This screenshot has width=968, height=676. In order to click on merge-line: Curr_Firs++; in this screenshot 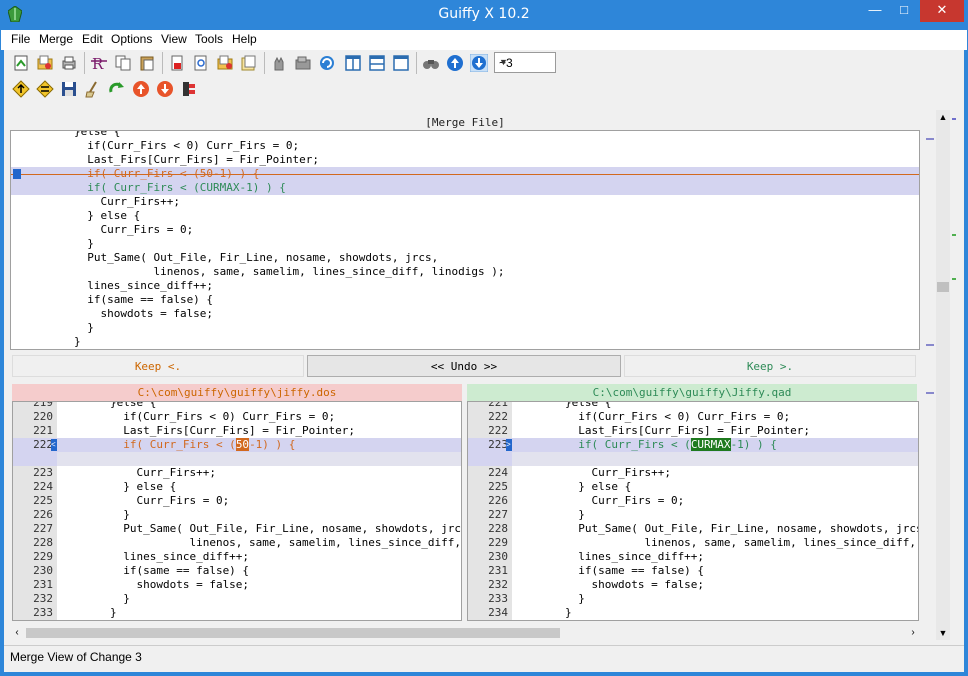, I will do `click(100, 201)`.